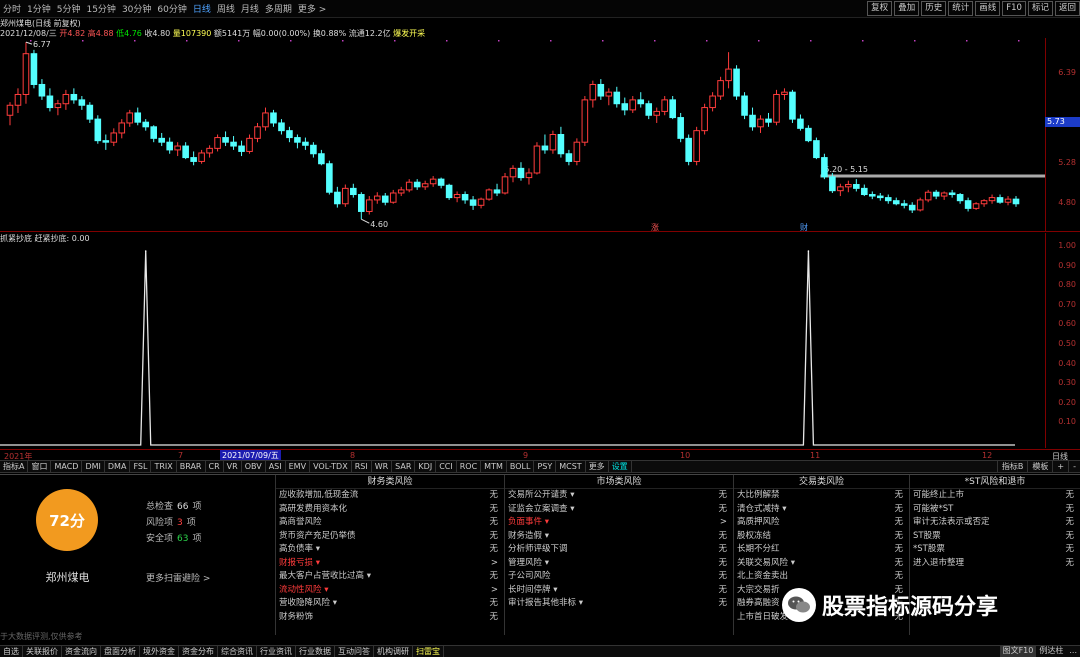 Image resolution: width=1080 pixels, height=657 pixels. Describe the element at coordinates (254, 466) in the screenshot. I see `indicator-tab: OBV` at that location.